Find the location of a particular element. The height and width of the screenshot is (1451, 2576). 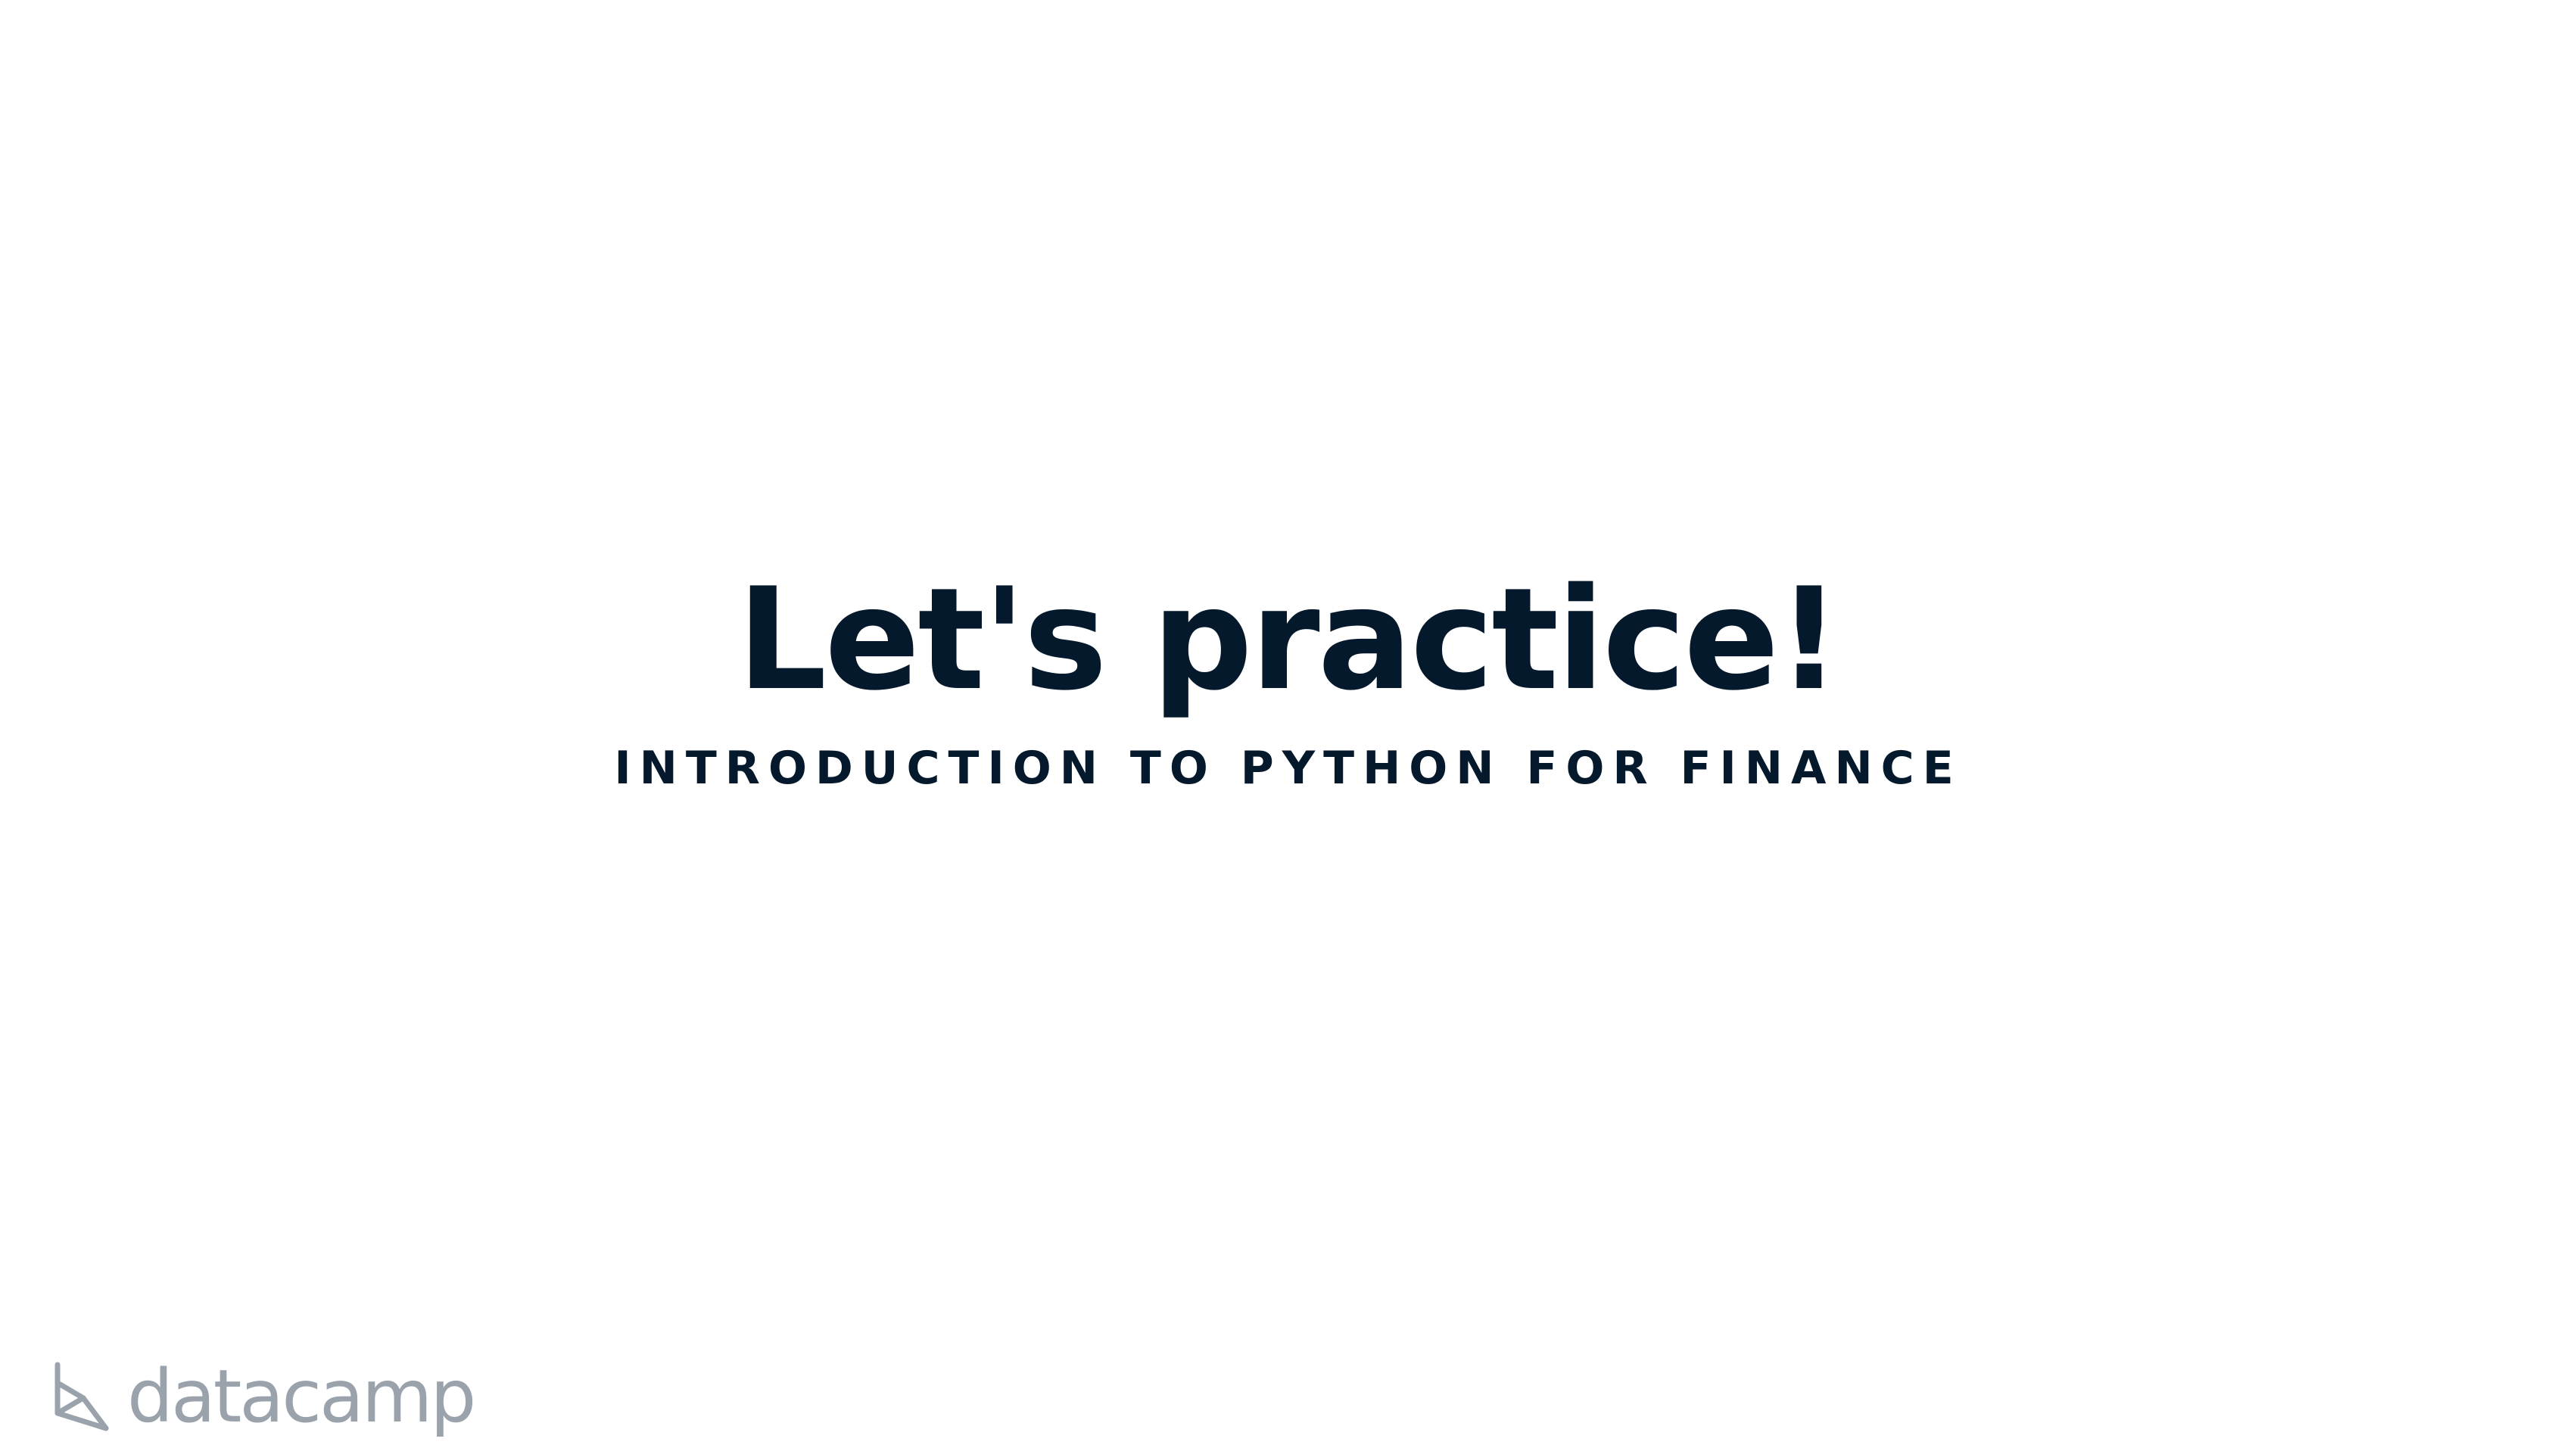

datacamp-logo-icon is located at coordinates (82, 1396).